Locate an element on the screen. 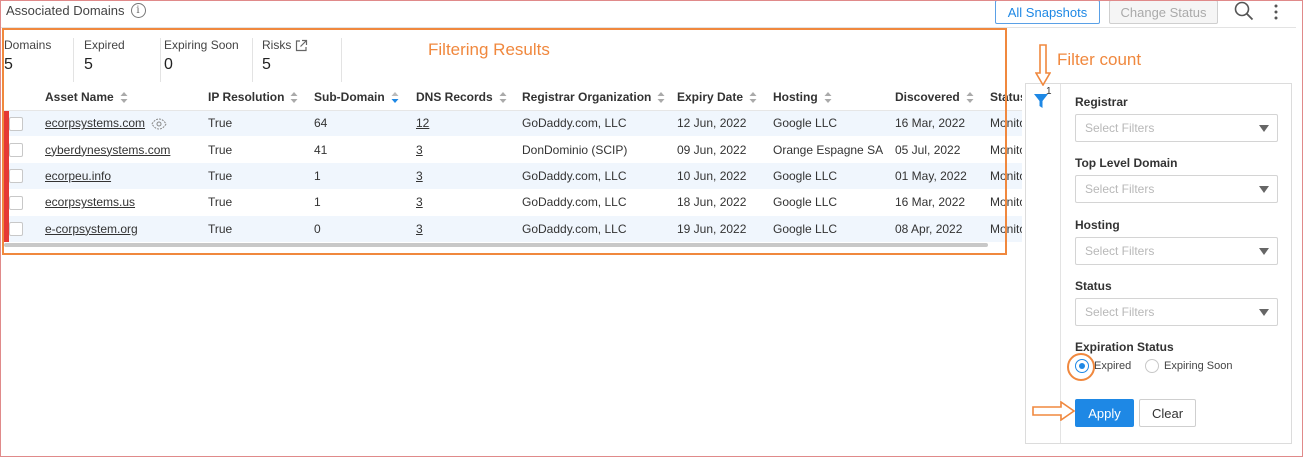 Image resolution: width=1303 pixels, height=457 pixels. radio-expiring-soon: Expiring Soon is located at coordinates (1189, 366).